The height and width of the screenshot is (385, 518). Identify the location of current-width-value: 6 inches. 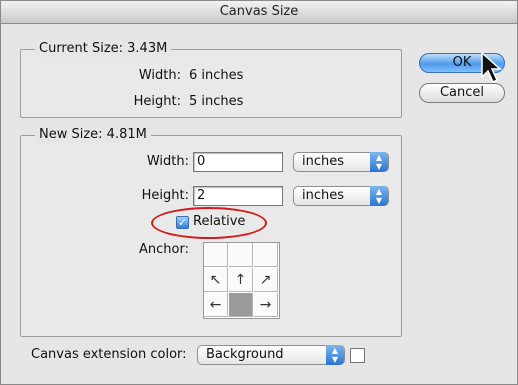
(216, 75).